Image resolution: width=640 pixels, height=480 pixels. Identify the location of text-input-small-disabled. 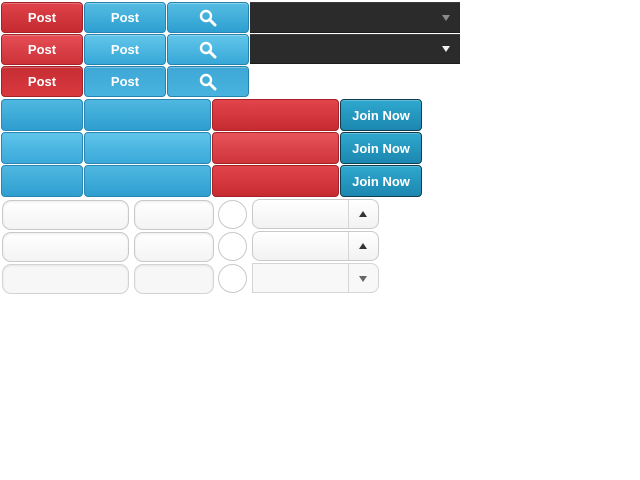
(174, 279).